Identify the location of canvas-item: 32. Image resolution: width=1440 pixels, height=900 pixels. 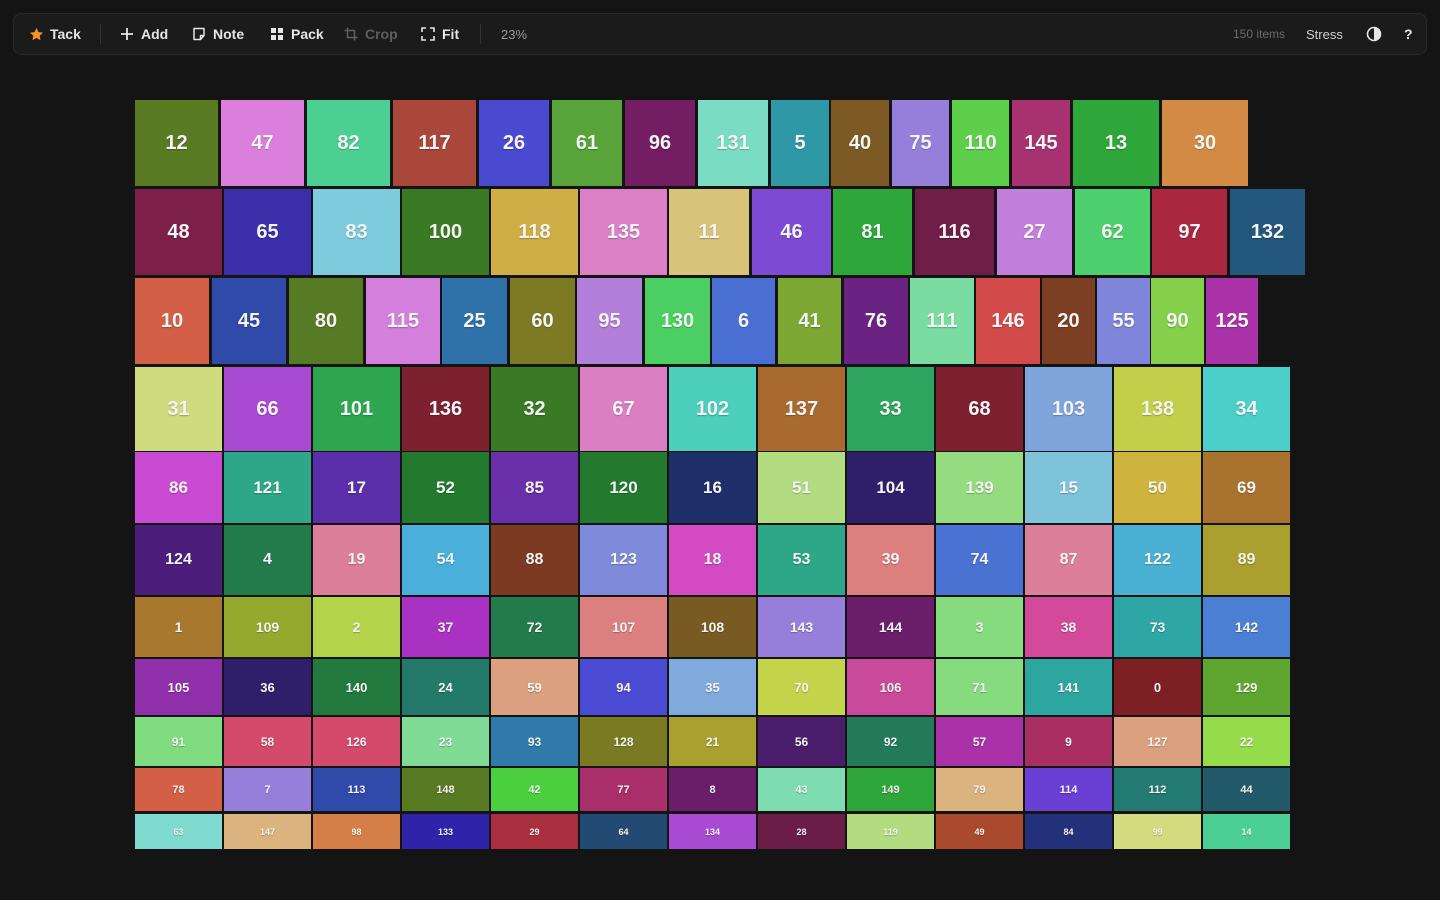
(534, 409).